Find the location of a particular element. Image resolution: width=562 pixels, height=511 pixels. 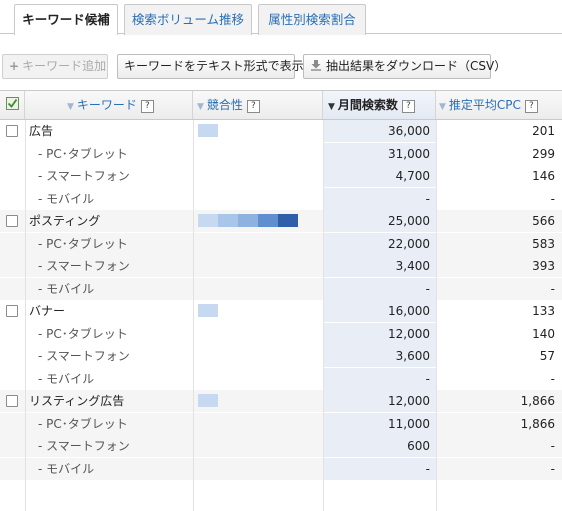

tab-bar: キーワード候補 検索ボリューム推移 属性別検索割合 is located at coordinates (281, 17).